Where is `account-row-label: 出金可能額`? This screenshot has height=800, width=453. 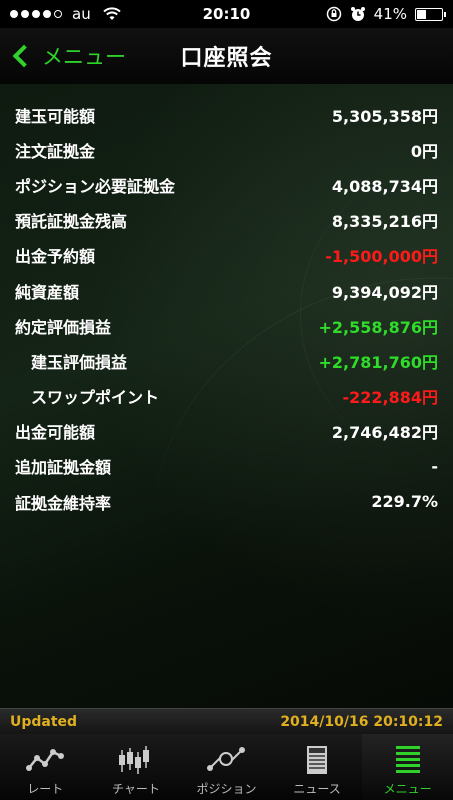 account-row-label: 出金可能額 is located at coordinates (55, 433).